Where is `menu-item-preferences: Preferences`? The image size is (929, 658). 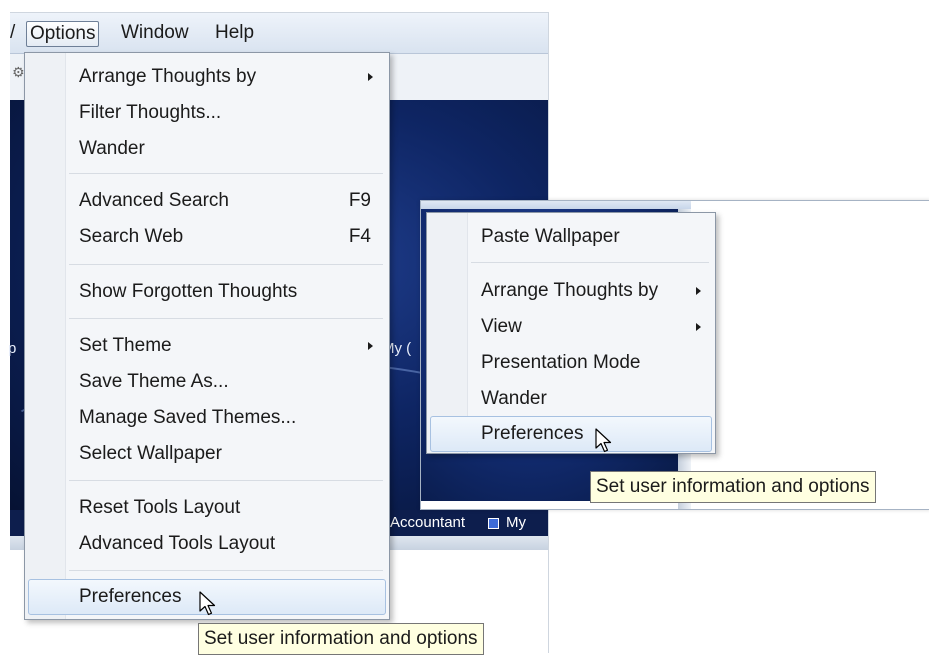 menu-item-preferences: Preferences is located at coordinates (571, 434).